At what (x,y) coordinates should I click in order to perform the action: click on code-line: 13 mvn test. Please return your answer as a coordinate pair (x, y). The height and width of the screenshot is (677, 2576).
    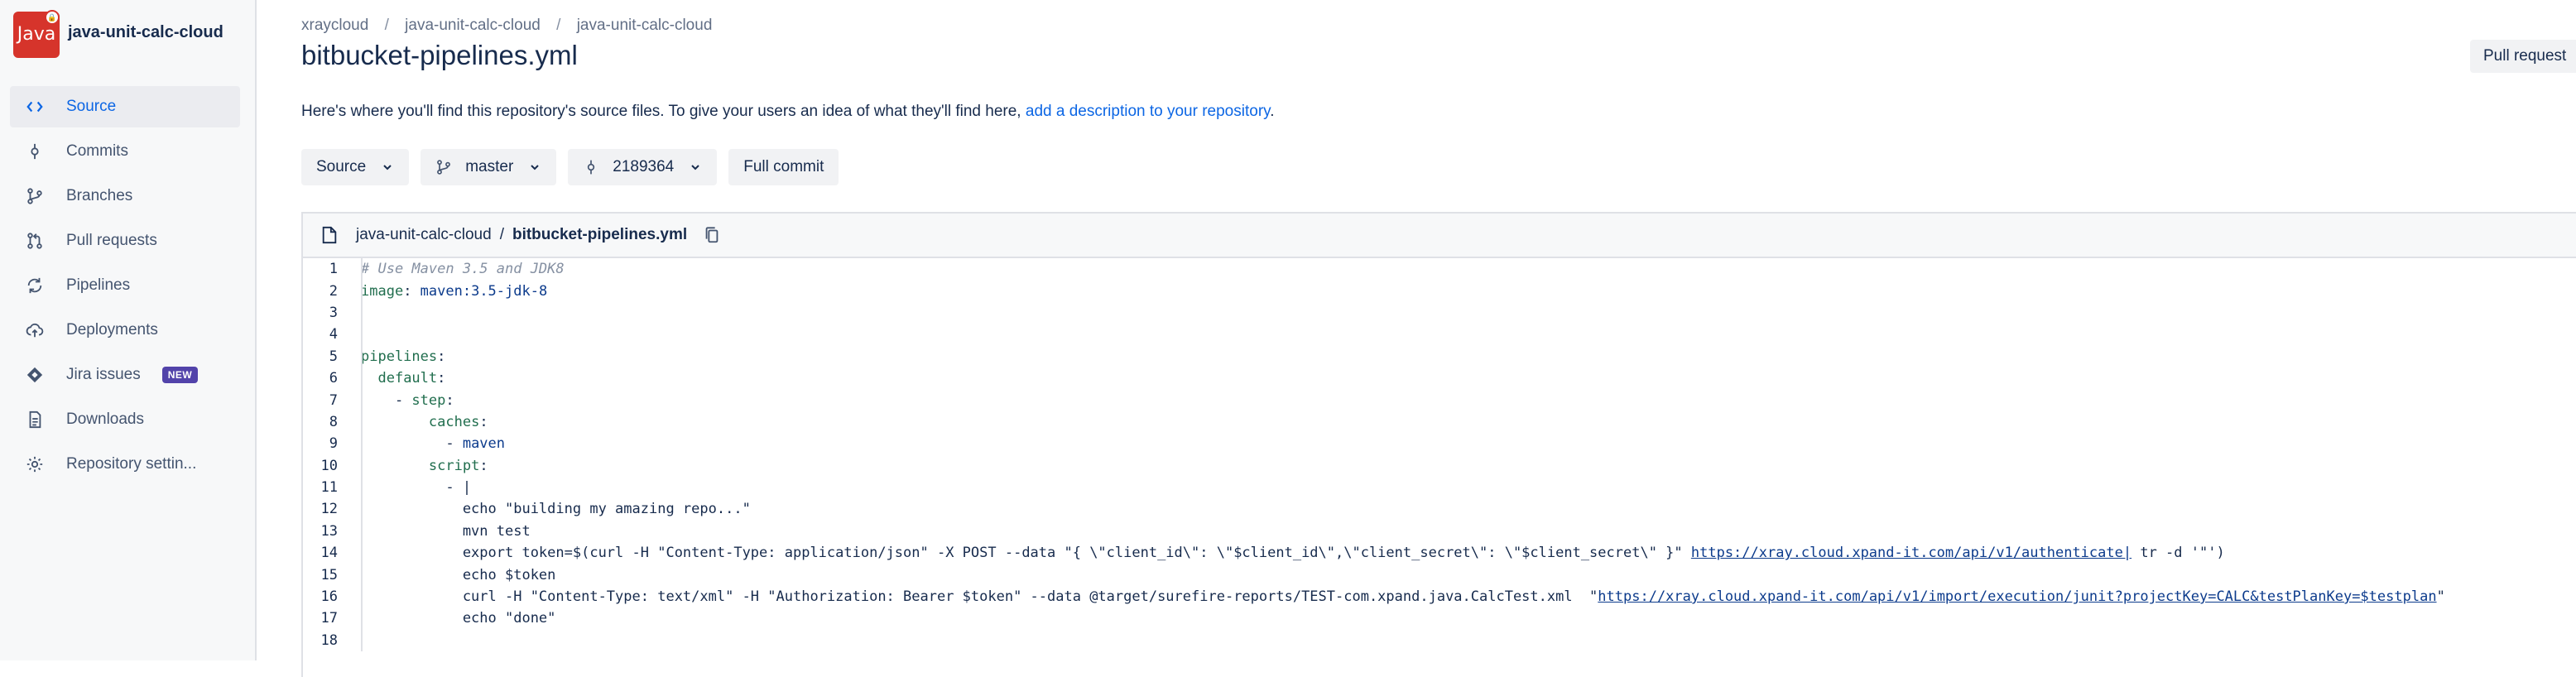
    Looking at the image, I should click on (1439, 531).